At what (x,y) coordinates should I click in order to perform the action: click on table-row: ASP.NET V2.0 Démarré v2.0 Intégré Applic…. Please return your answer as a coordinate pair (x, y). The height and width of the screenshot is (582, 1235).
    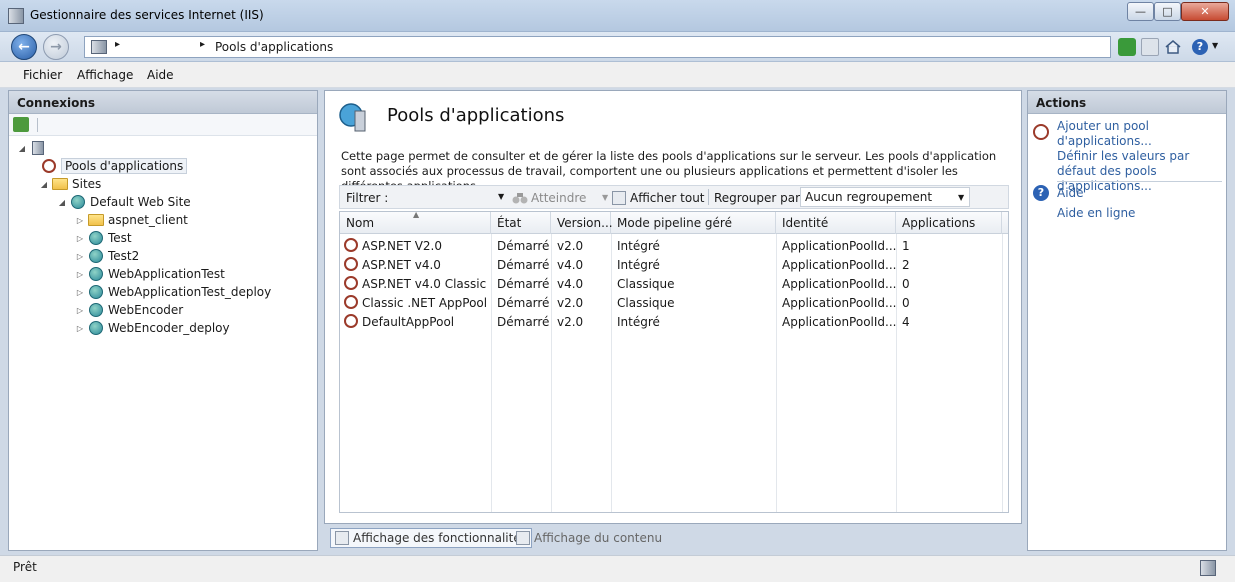
    Looking at the image, I should click on (671, 246).